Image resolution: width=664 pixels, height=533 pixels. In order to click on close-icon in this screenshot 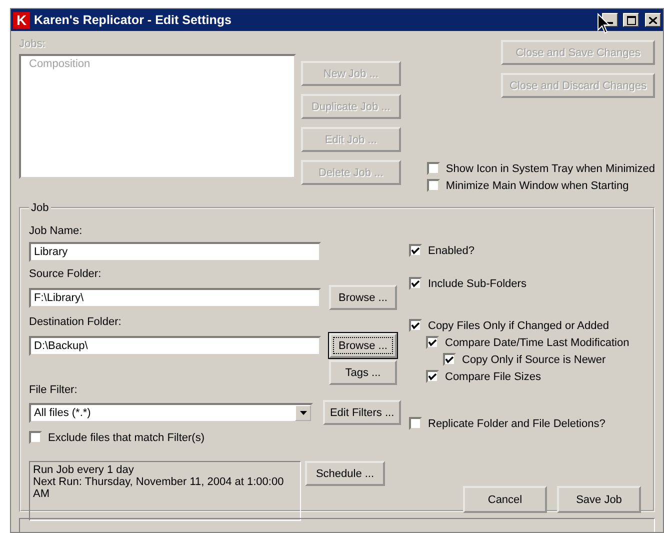, I will do `click(653, 20)`.